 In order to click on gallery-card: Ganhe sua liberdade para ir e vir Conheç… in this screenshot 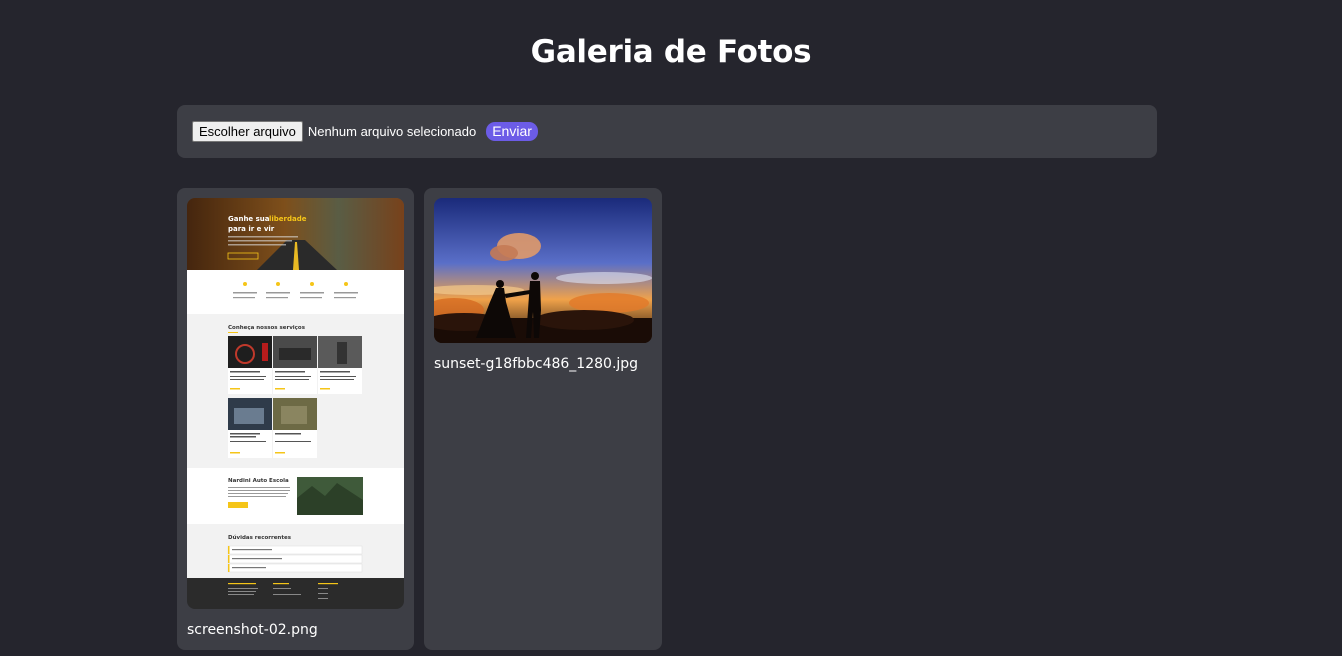, I will do `click(295, 419)`.